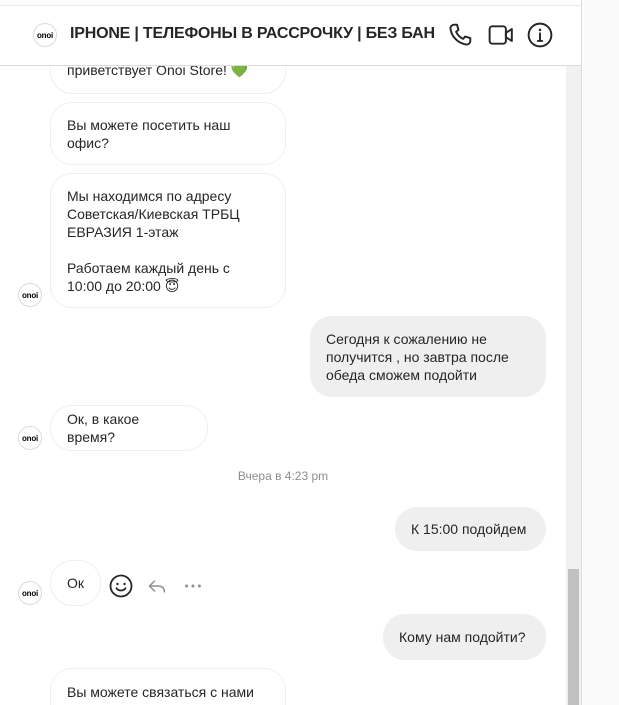  I want to click on incoming-message: Ок, в какое время?, so click(129, 428).